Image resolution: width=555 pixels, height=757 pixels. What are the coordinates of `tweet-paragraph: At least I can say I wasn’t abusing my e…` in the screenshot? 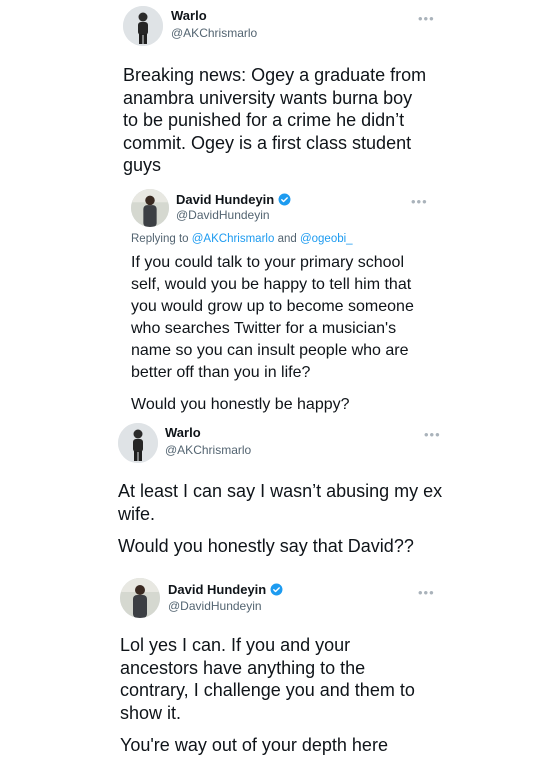 It's located at (280, 502).